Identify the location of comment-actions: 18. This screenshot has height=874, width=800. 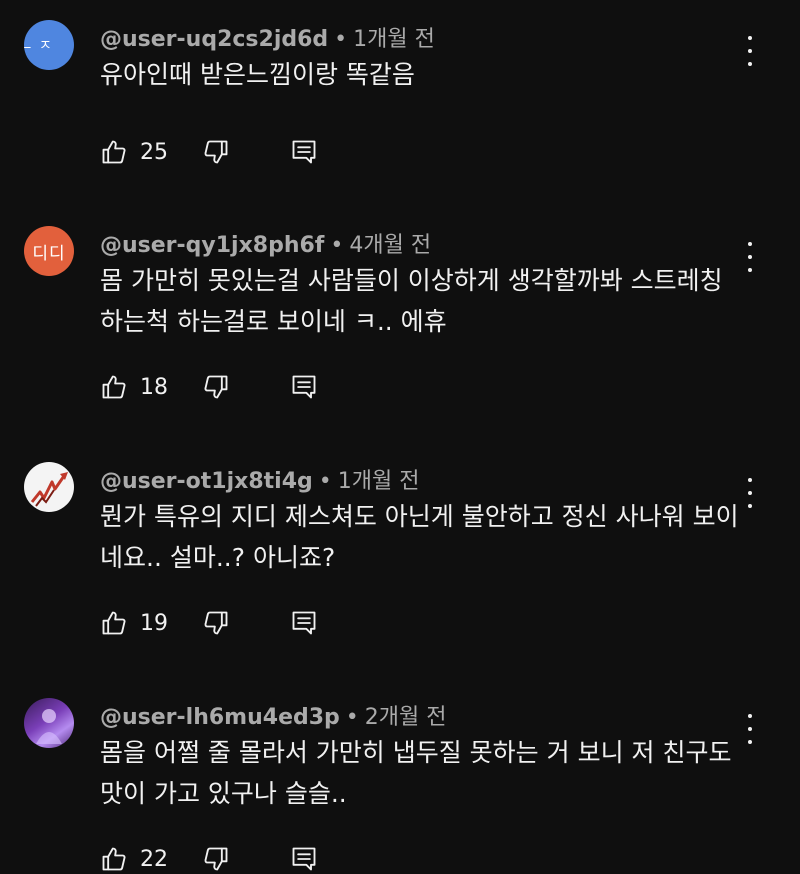
(209, 387).